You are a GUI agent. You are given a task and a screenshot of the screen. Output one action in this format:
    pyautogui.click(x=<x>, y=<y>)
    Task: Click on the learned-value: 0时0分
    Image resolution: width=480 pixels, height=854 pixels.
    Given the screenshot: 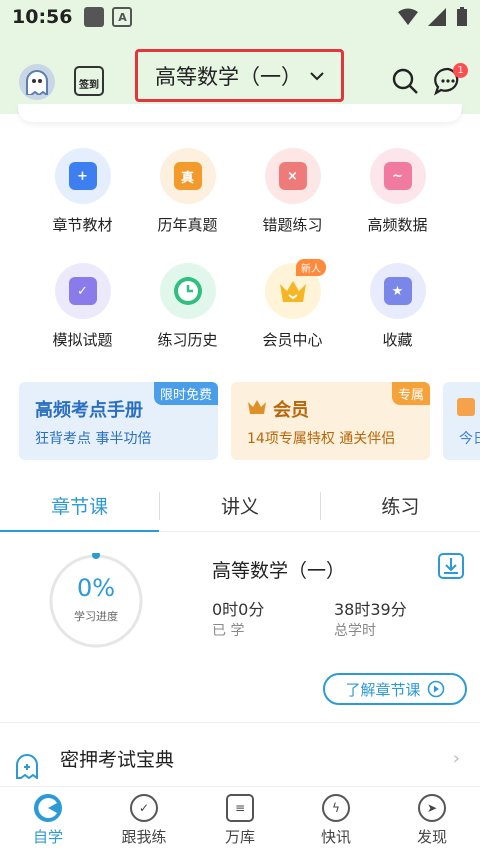 What is the action you would take?
    pyautogui.click(x=238, y=609)
    